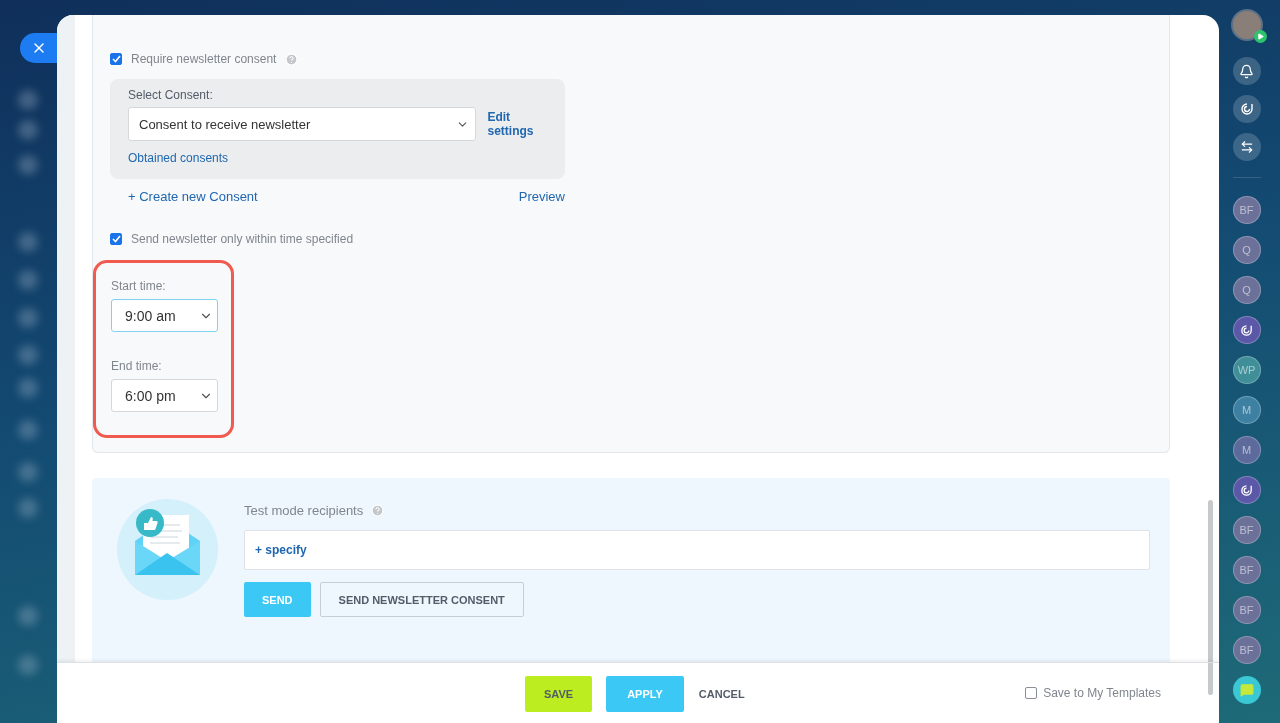 The height and width of the screenshot is (723, 1280). I want to click on swap-icon, so click(1246, 147).